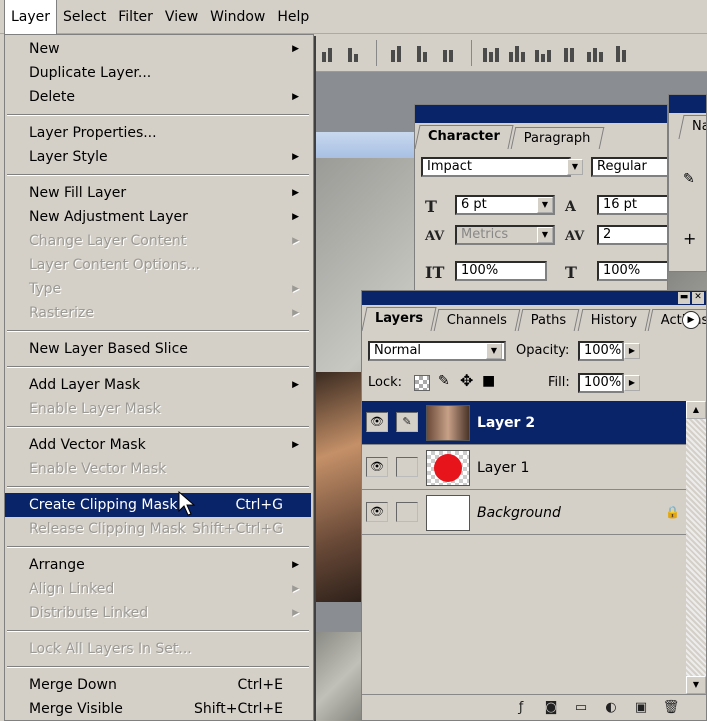 Image resolution: width=707 pixels, height=721 pixels. Describe the element at coordinates (466, 380) in the screenshot. I see `lock-position-icon: ✥` at that location.